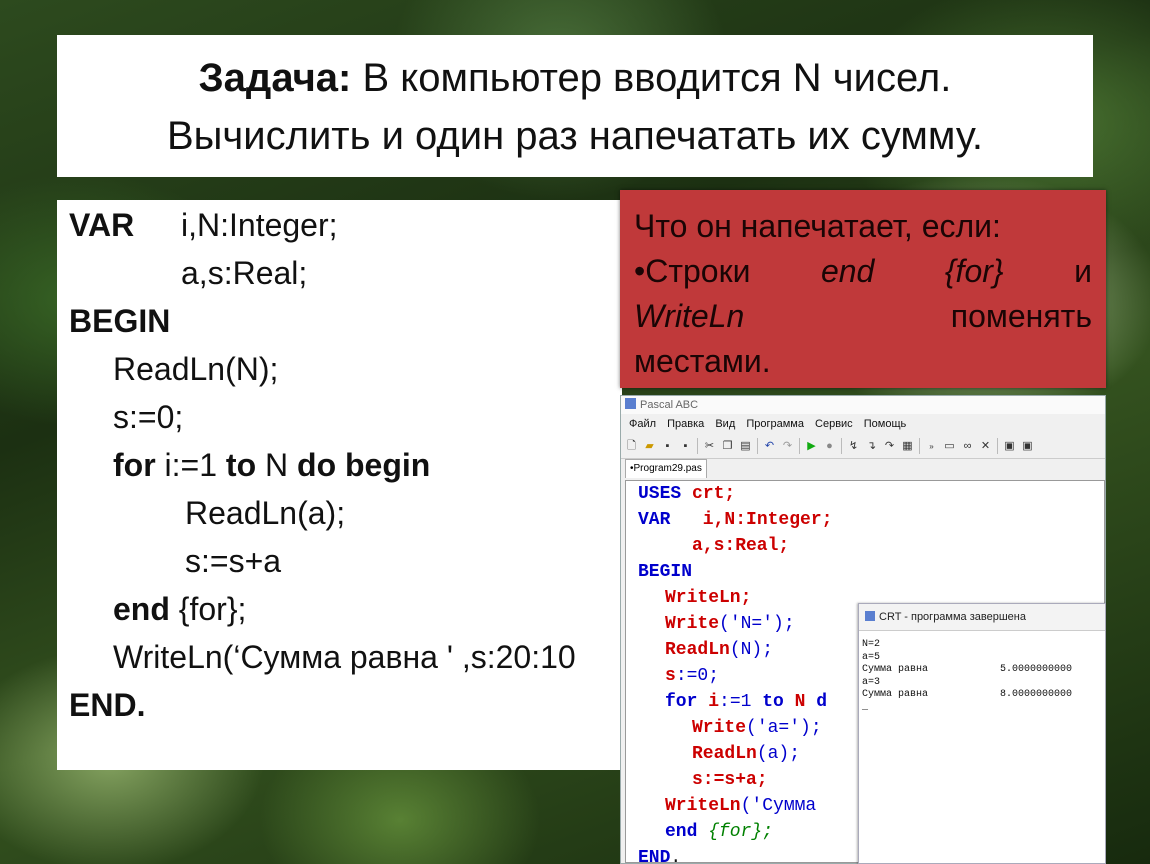 The width and height of the screenshot is (1150, 864). I want to click on ide-title: Pascal ABC, so click(669, 405).